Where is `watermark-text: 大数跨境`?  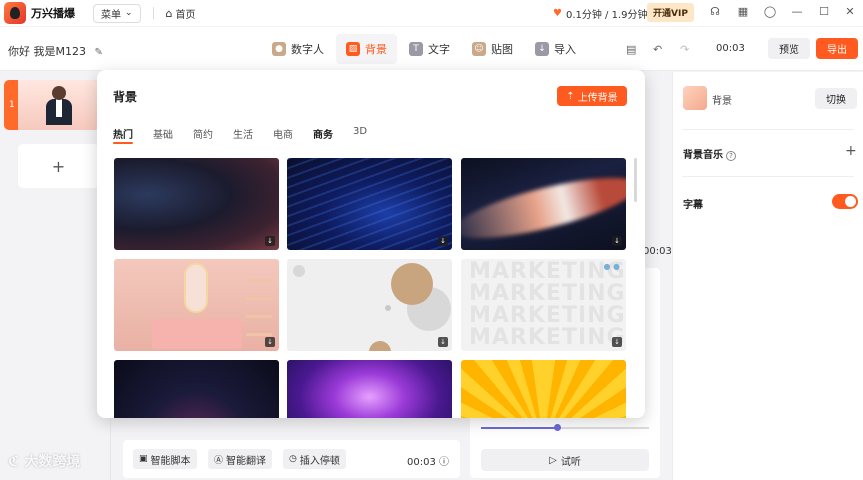 watermark-text: 大数跨境 is located at coordinates (52, 462).